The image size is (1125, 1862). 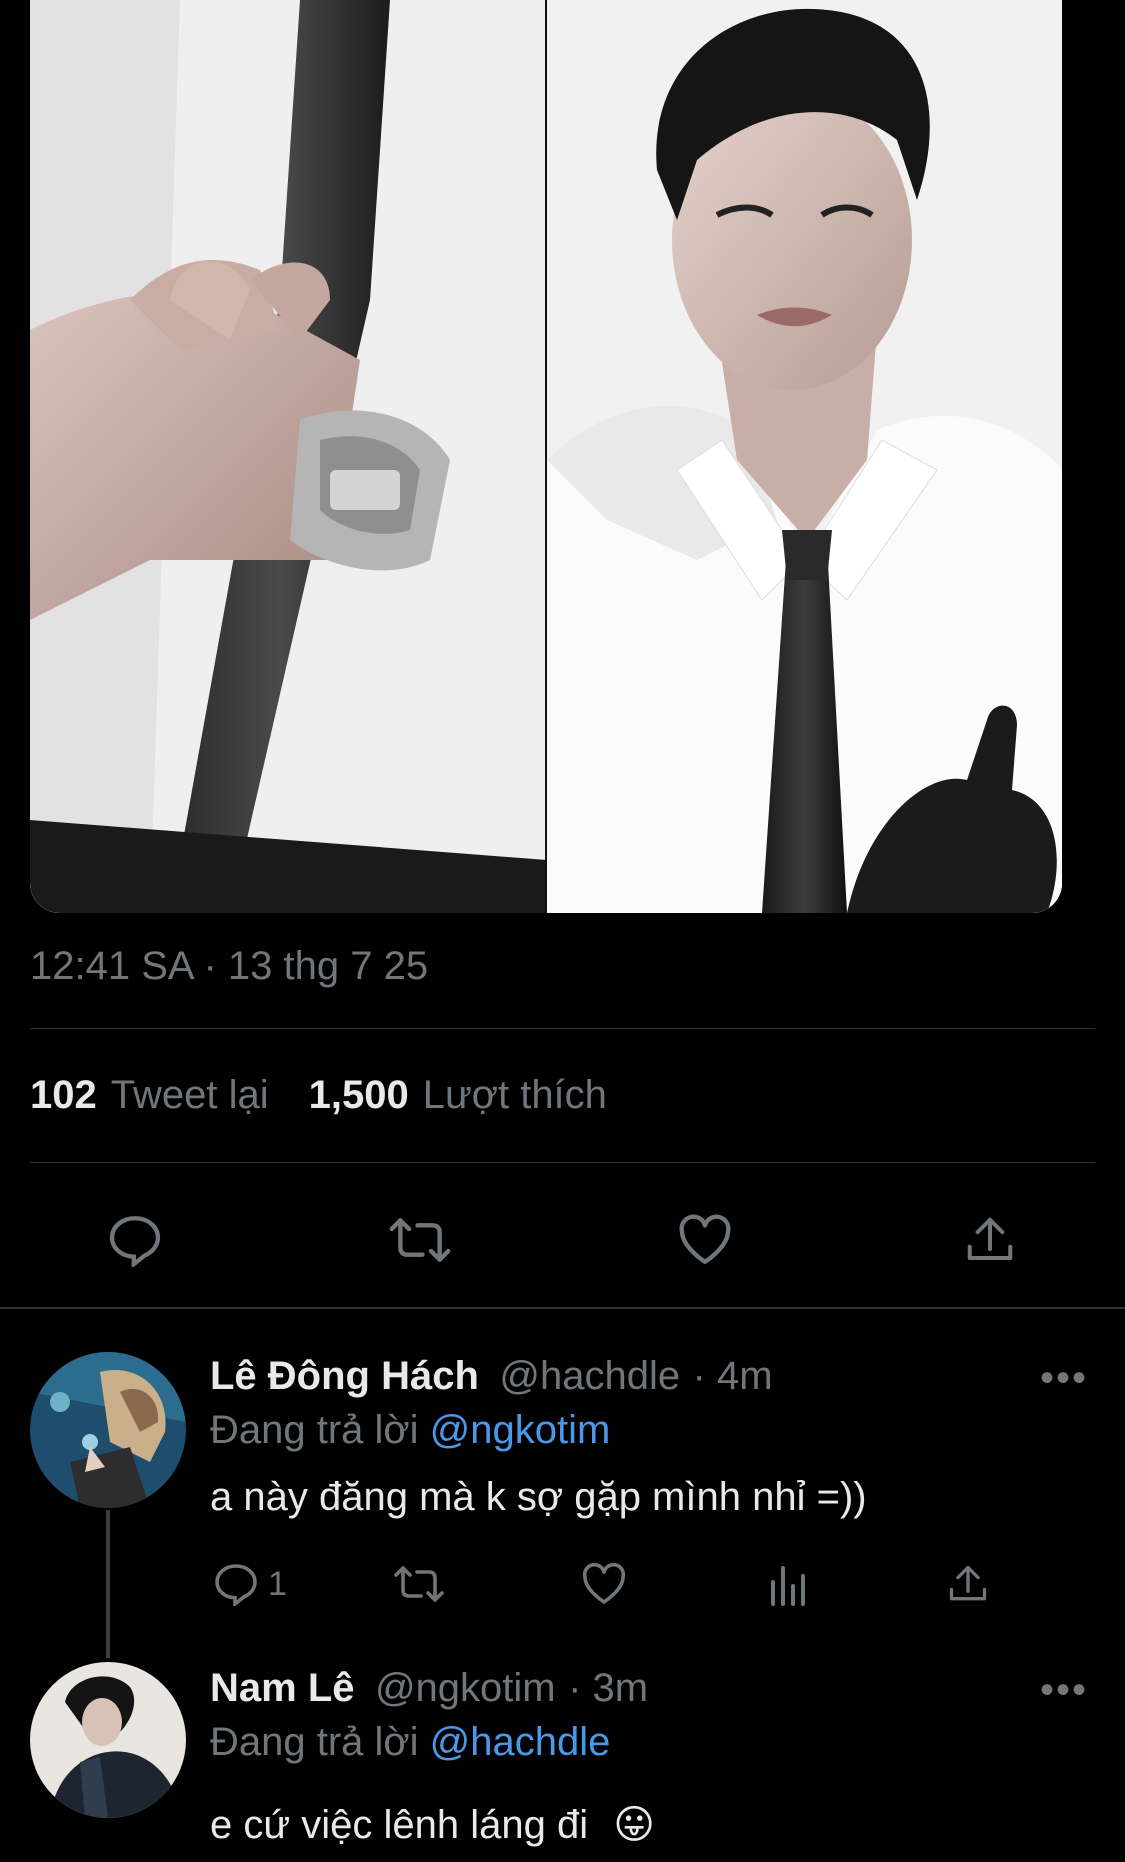 What do you see at coordinates (63, 1095) in the screenshot?
I see `retweet-count: 102` at bounding box center [63, 1095].